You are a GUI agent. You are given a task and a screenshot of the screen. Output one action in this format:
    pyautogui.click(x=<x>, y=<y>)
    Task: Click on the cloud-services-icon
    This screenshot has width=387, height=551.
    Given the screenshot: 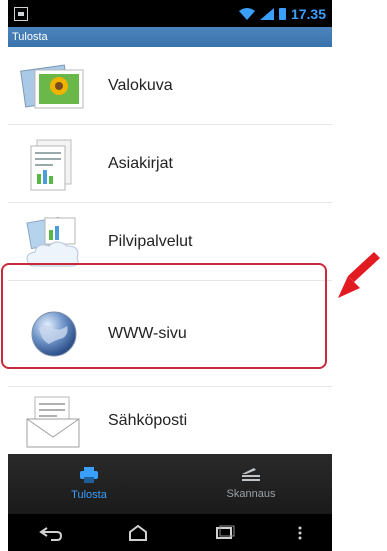 What is the action you would take?
    pyautogui.click(x=54, y=242)
    